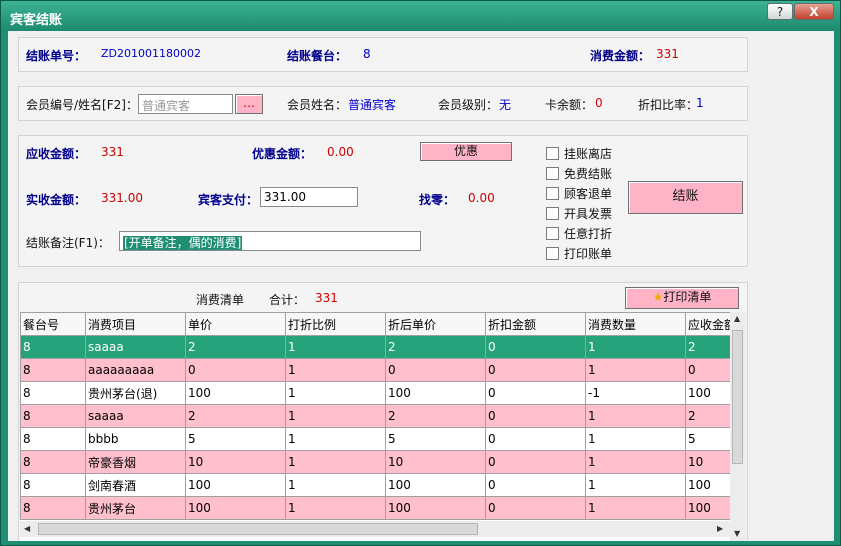 The width and height of the screenshot is (841, 546). I want to click on col-price: 单价, so click(235, 324).